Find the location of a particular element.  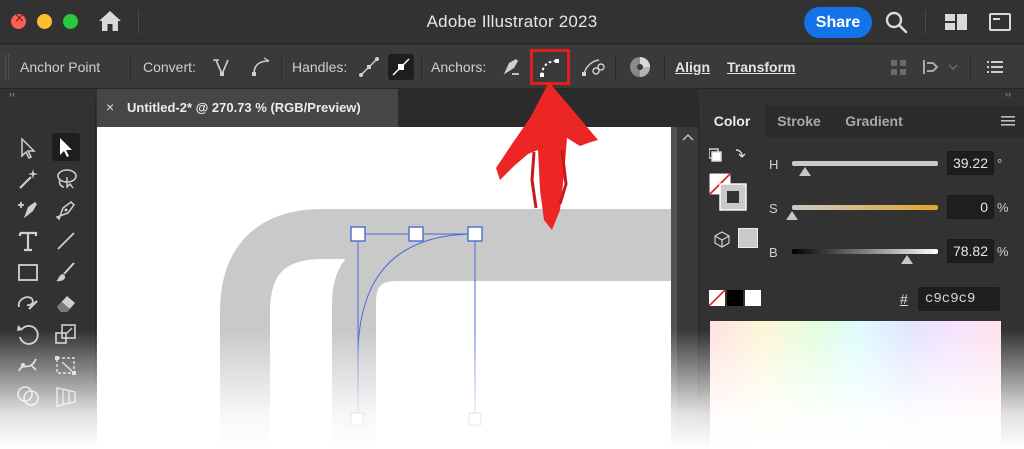

search-icon is located at coordinates (896, 22).